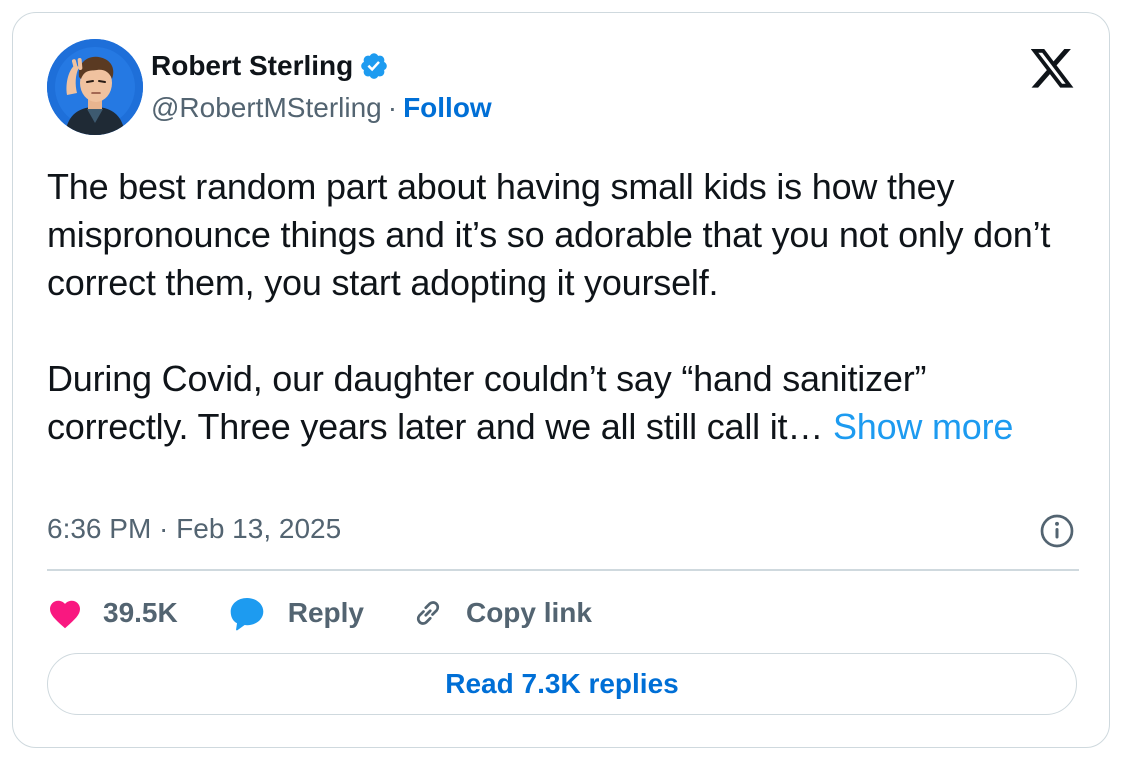 Image resolution: width=1124 pixels, height=766 pixels. I want to click on verified-badge-icon, so click(374, 66).